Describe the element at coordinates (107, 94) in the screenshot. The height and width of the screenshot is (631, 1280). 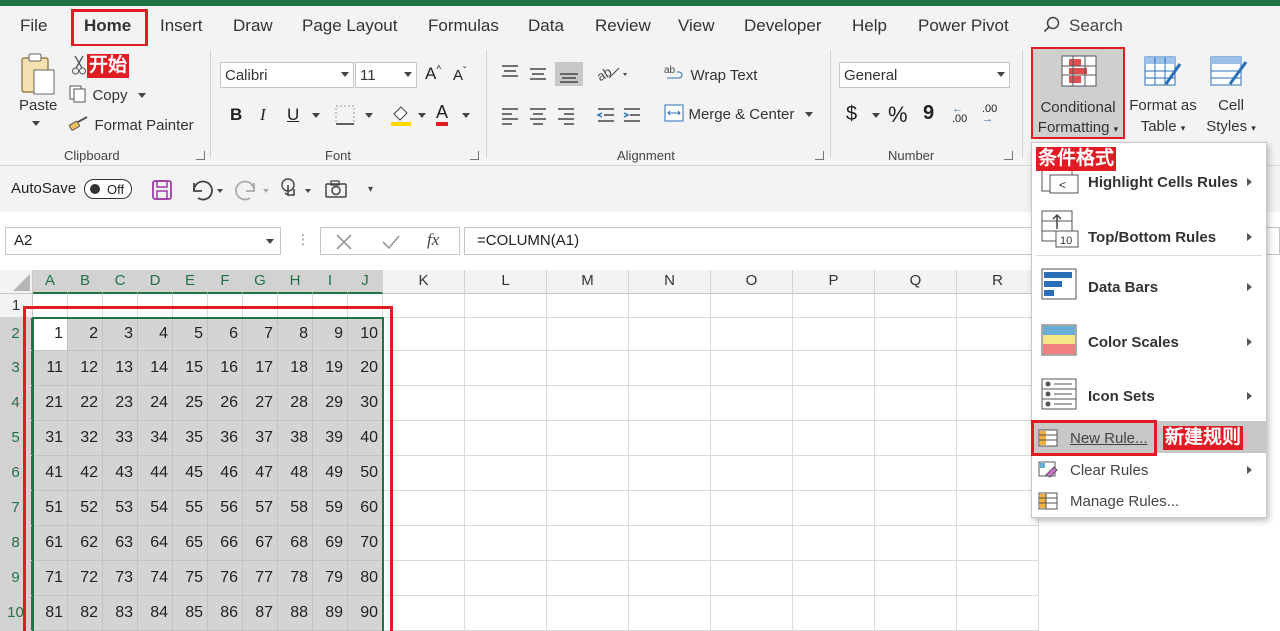
I see `copy-button: Copy` at that location.